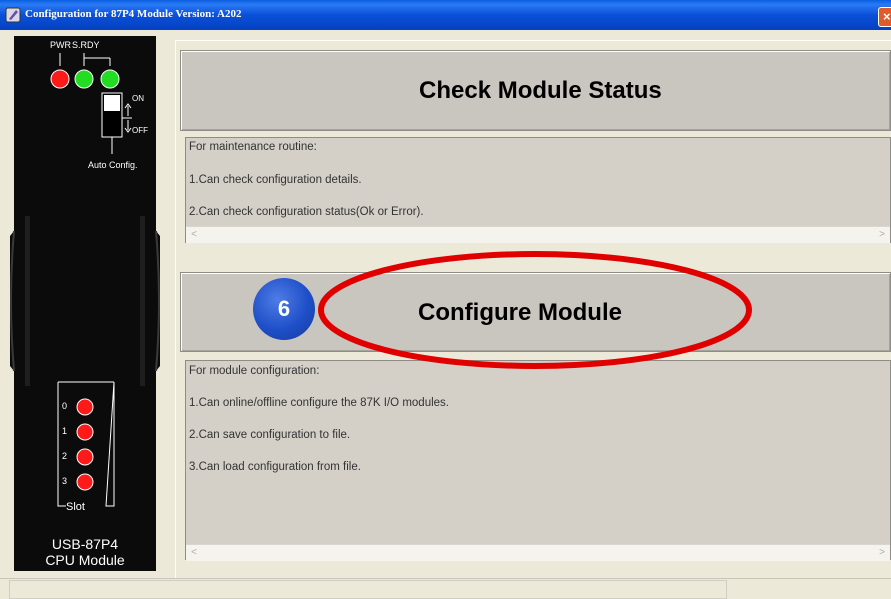 The image size is (891, 599). I want to click on cpu-module-label: CPU Module, so click(85, 560).